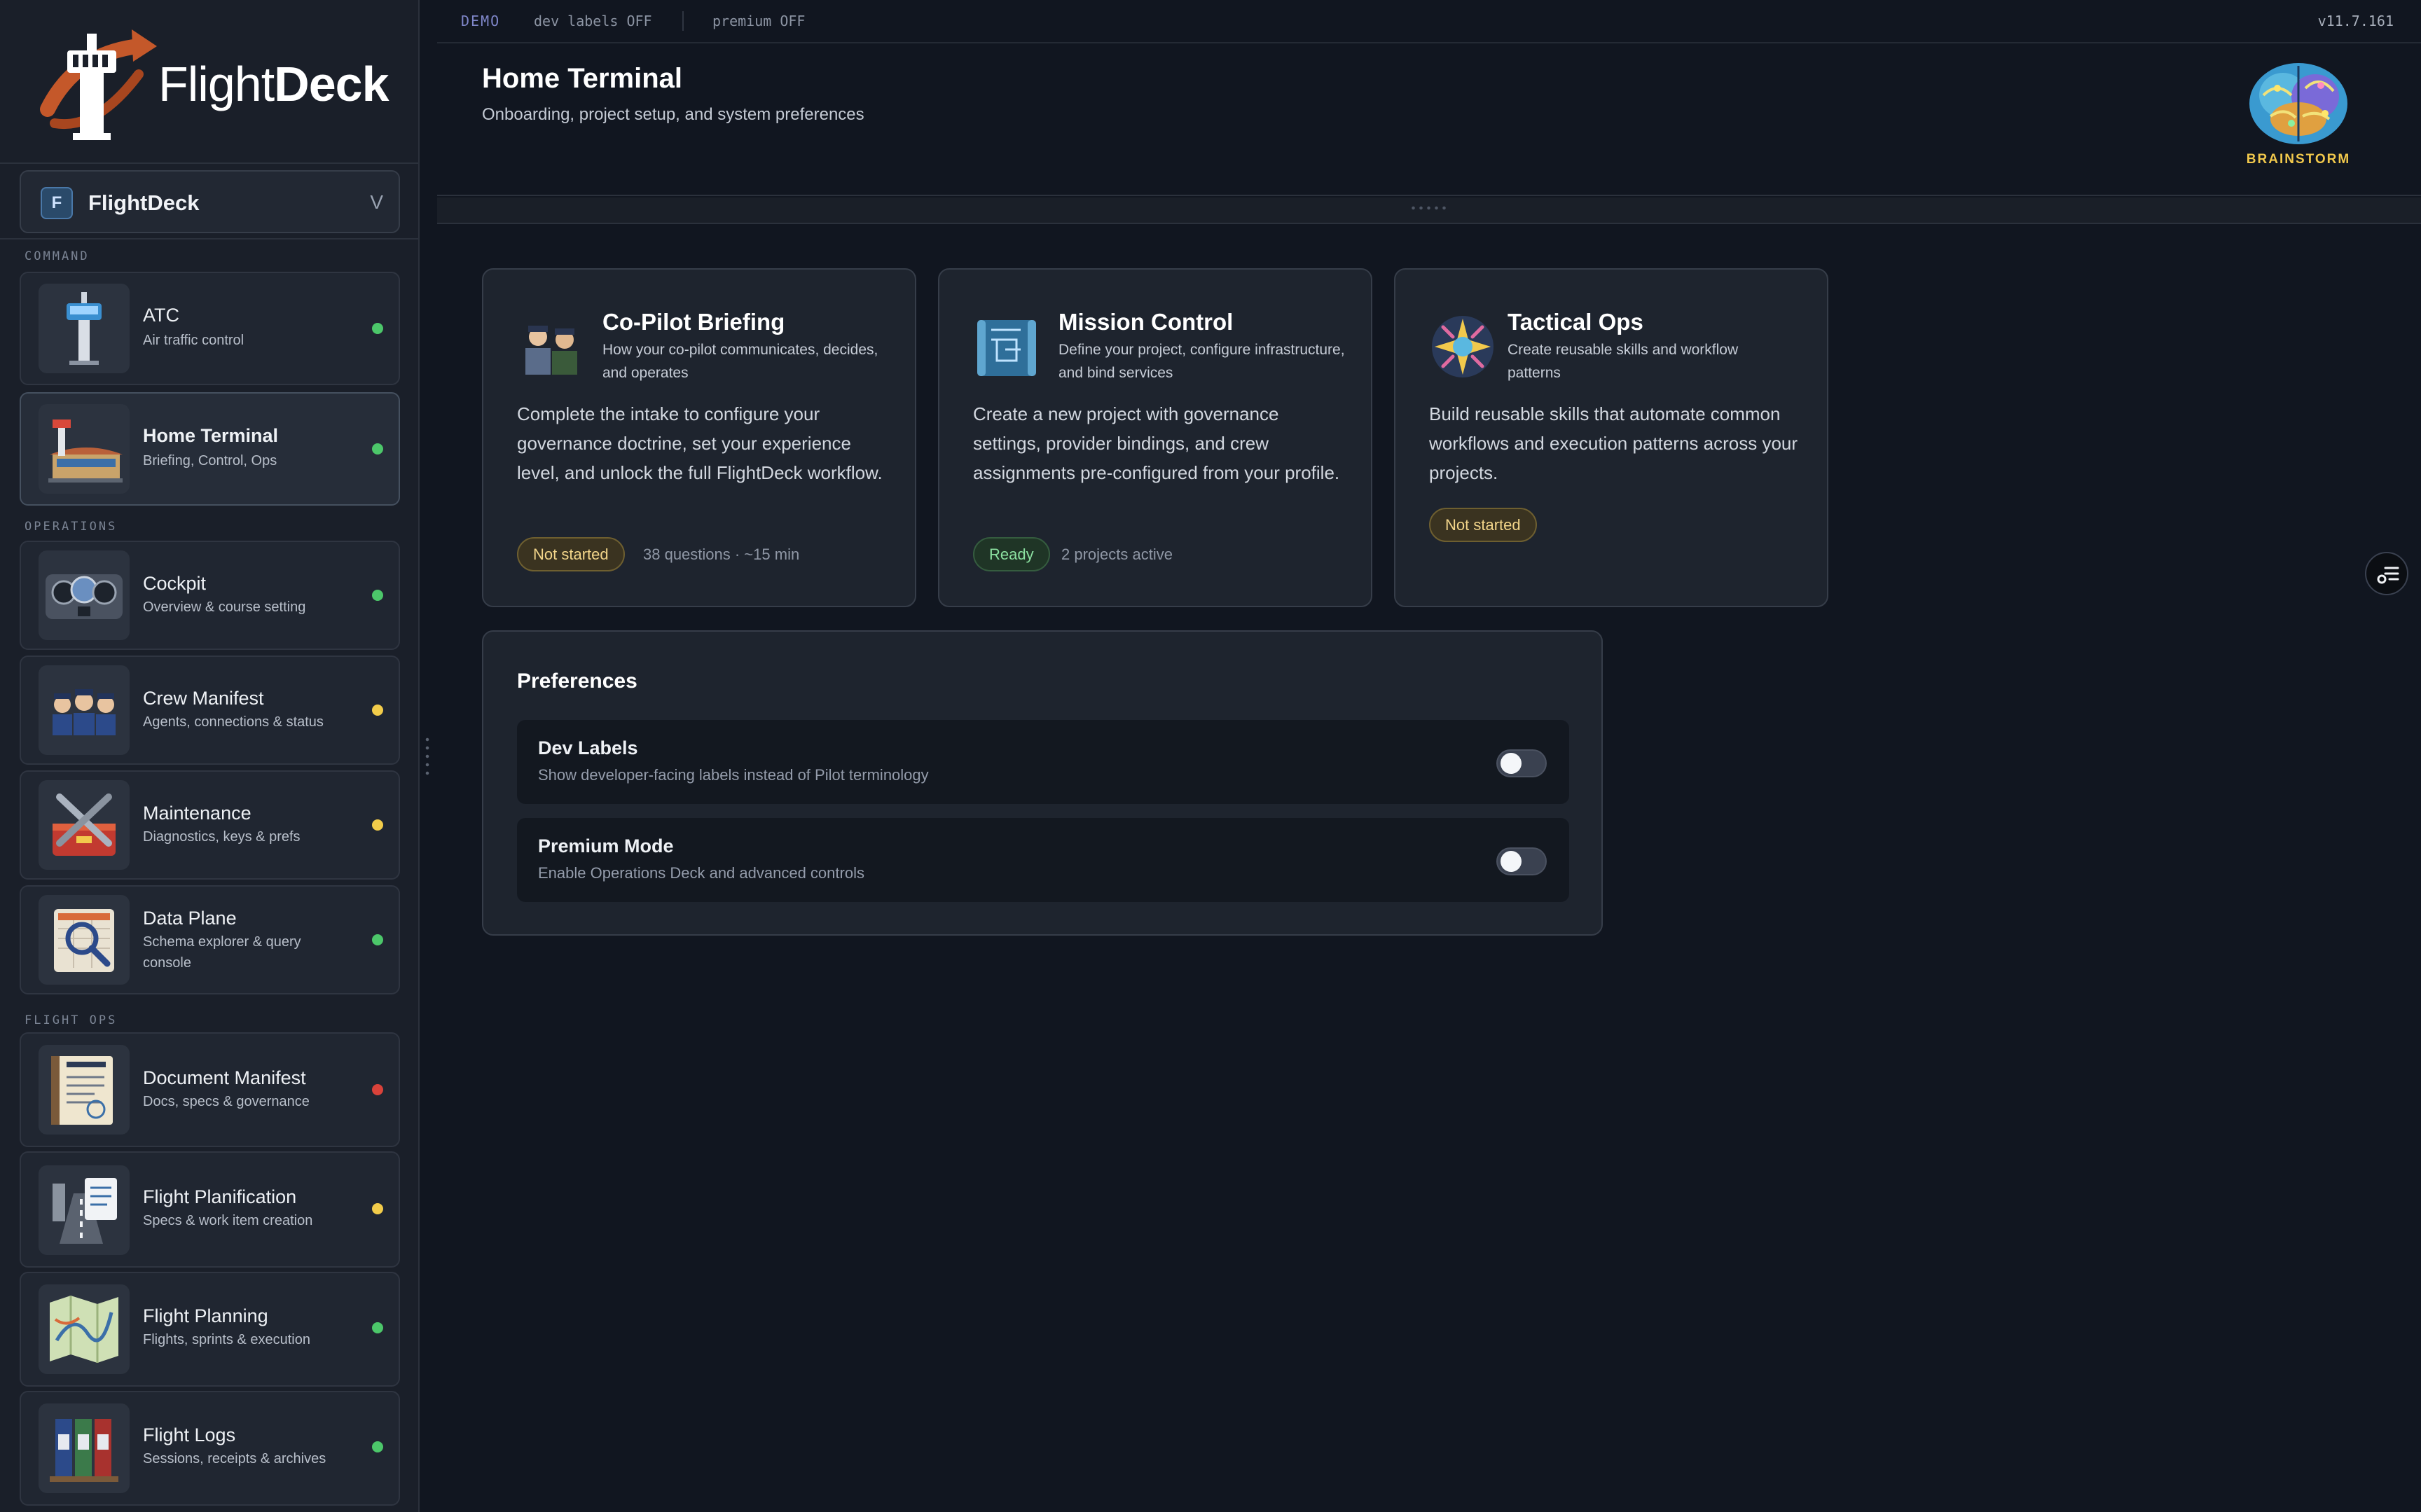  I want to click on brainstorm-label: BRAINSTORM, so click(2298, 159).